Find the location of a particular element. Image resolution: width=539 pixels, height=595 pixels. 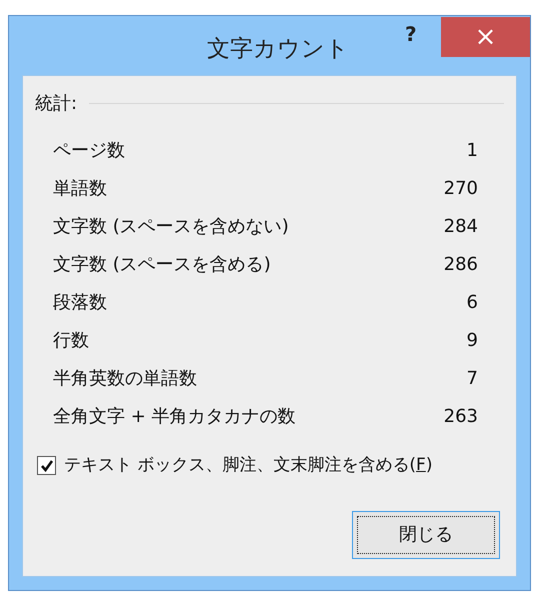

window-title: 文字カウント is located at coordinates (278, 49).